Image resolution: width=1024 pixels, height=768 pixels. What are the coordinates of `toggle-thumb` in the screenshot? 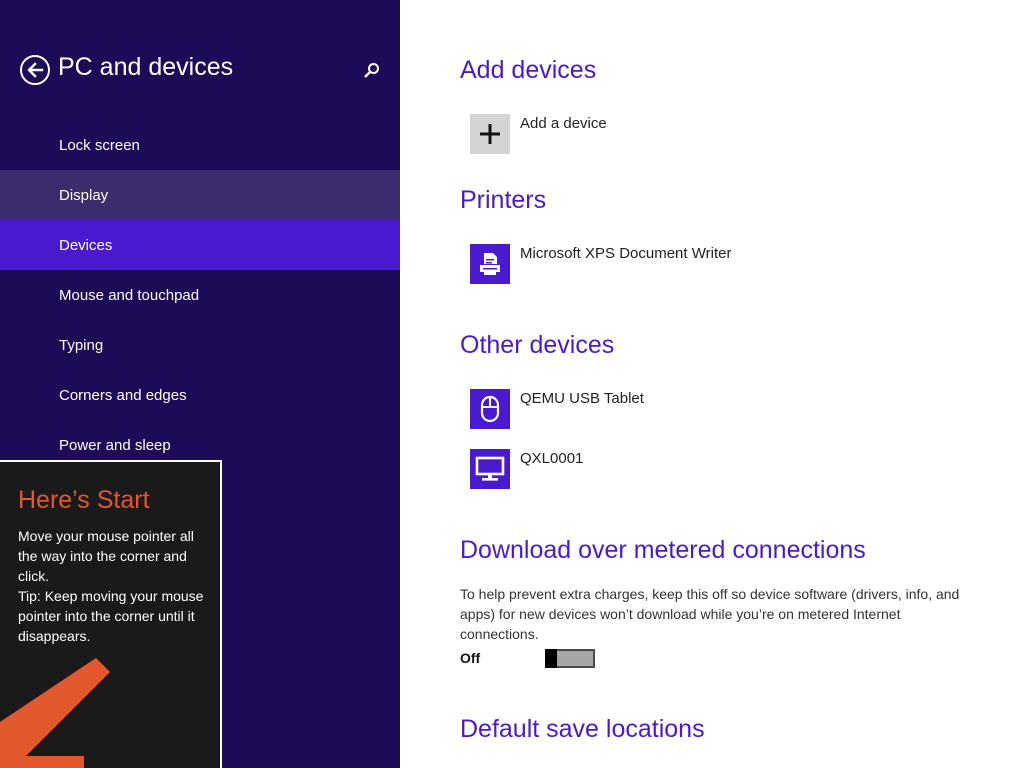 It's located at (551, 658).